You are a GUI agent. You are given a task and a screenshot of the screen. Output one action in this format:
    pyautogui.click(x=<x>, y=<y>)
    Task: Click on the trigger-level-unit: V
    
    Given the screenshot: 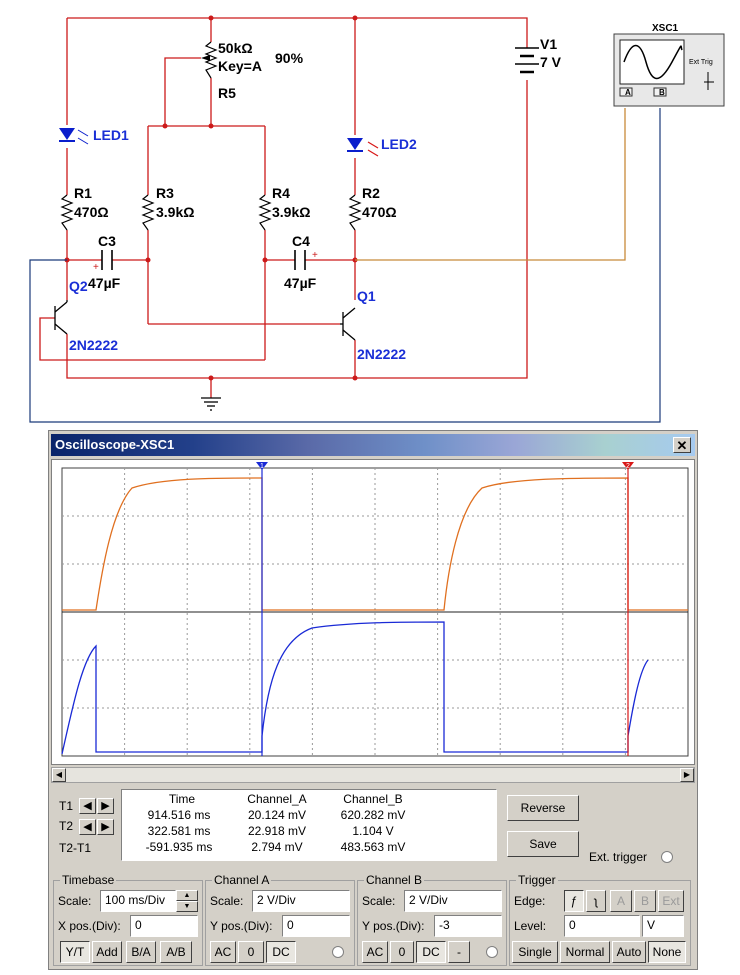 What is the action you would take?
    pyautogui.click(x=663, y=926)
    